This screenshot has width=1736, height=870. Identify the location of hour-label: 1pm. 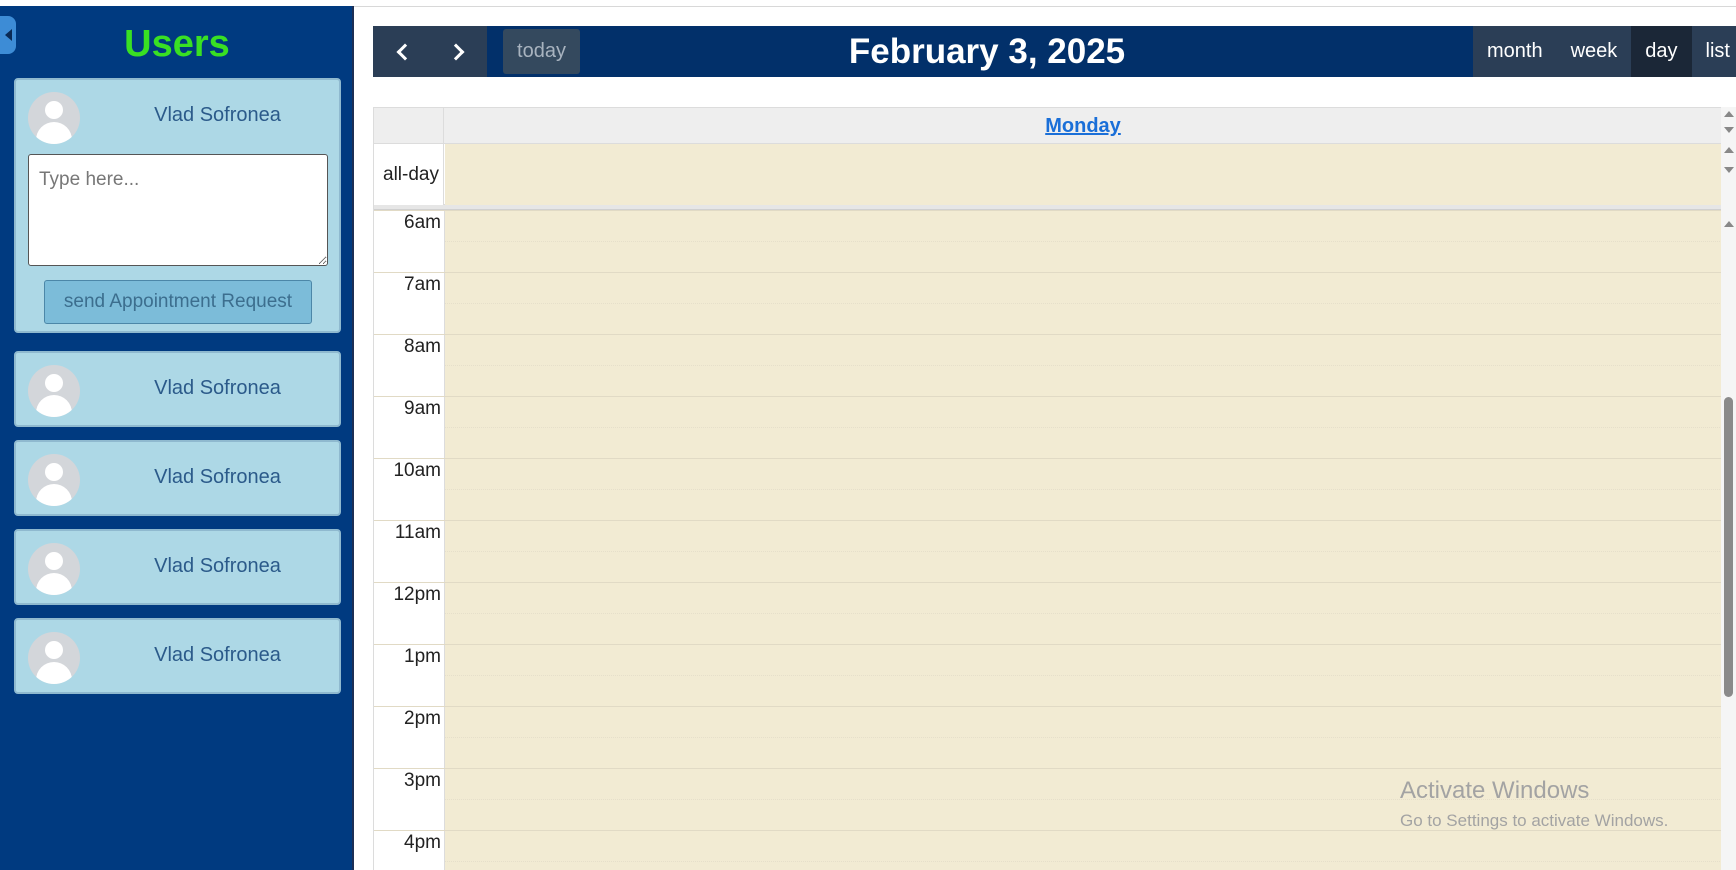
(422, 656).